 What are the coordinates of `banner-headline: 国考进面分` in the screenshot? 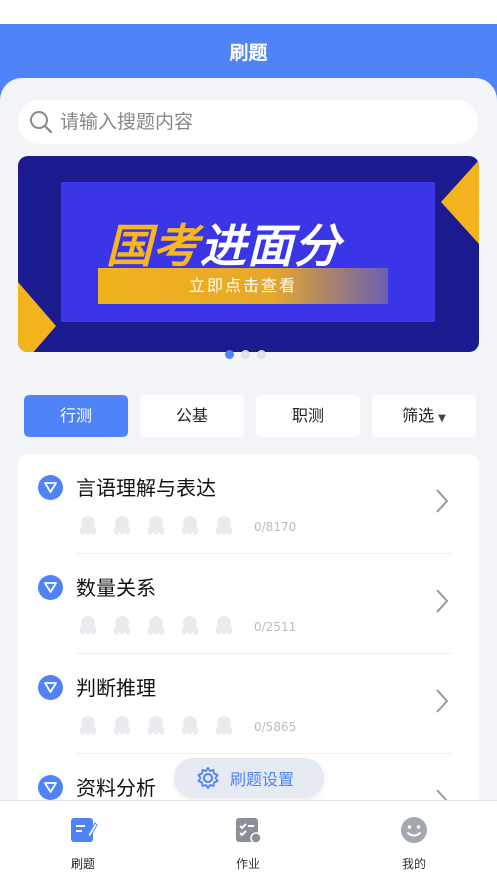 It's located at (223, 243).